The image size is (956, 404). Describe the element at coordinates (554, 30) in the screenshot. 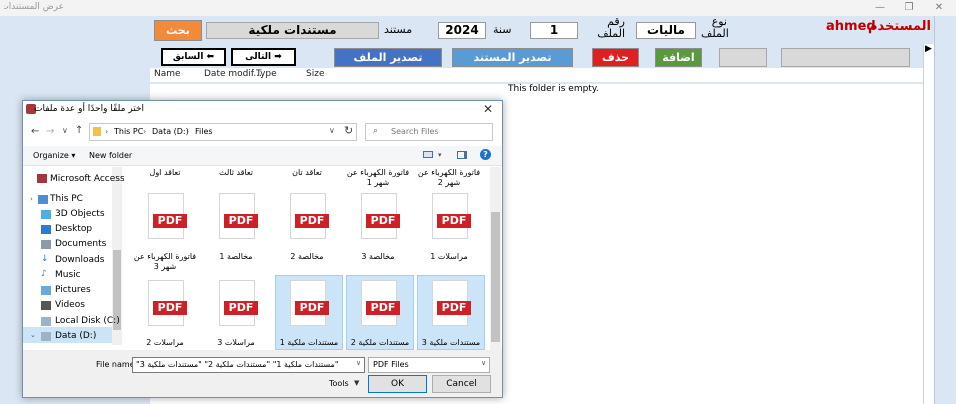

I see `number-field: 1` at that location.